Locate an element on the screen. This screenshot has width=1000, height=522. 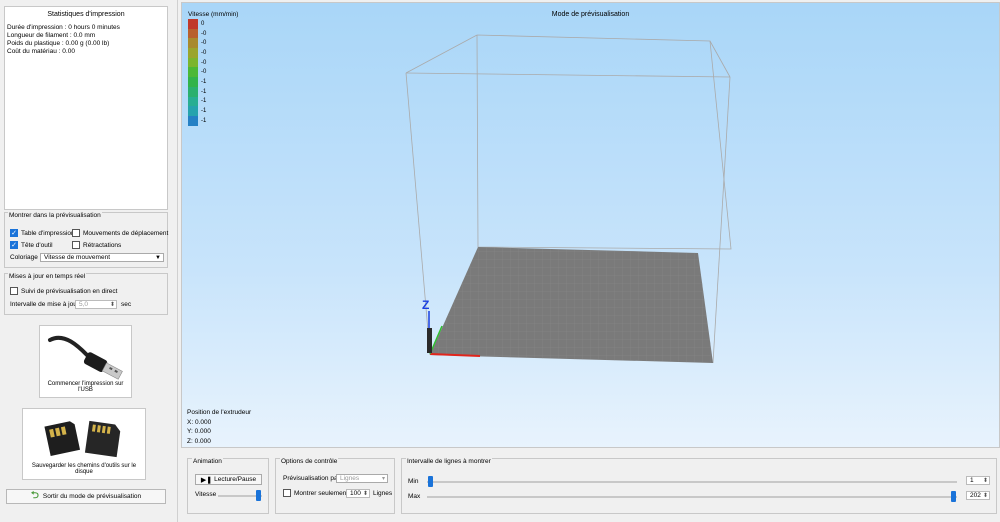
max-label: Max is located at coordinates (414, 496).